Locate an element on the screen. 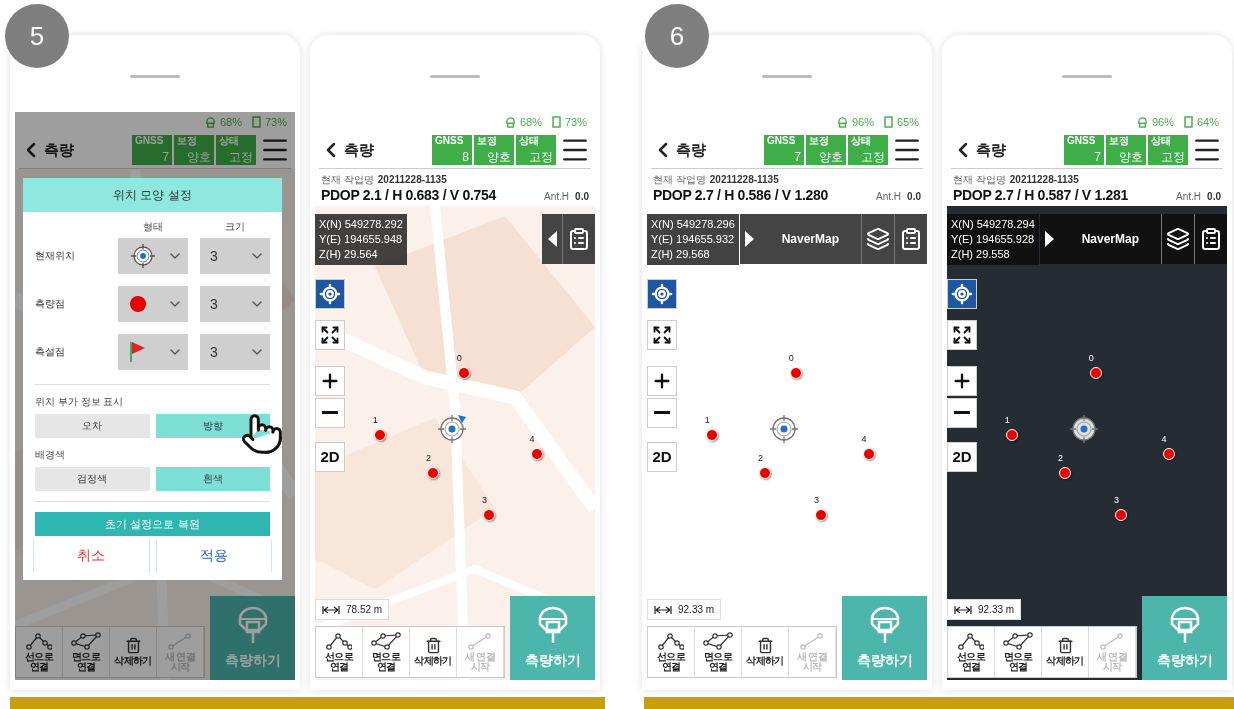  scale-icon is located at coordinates (331, 609).